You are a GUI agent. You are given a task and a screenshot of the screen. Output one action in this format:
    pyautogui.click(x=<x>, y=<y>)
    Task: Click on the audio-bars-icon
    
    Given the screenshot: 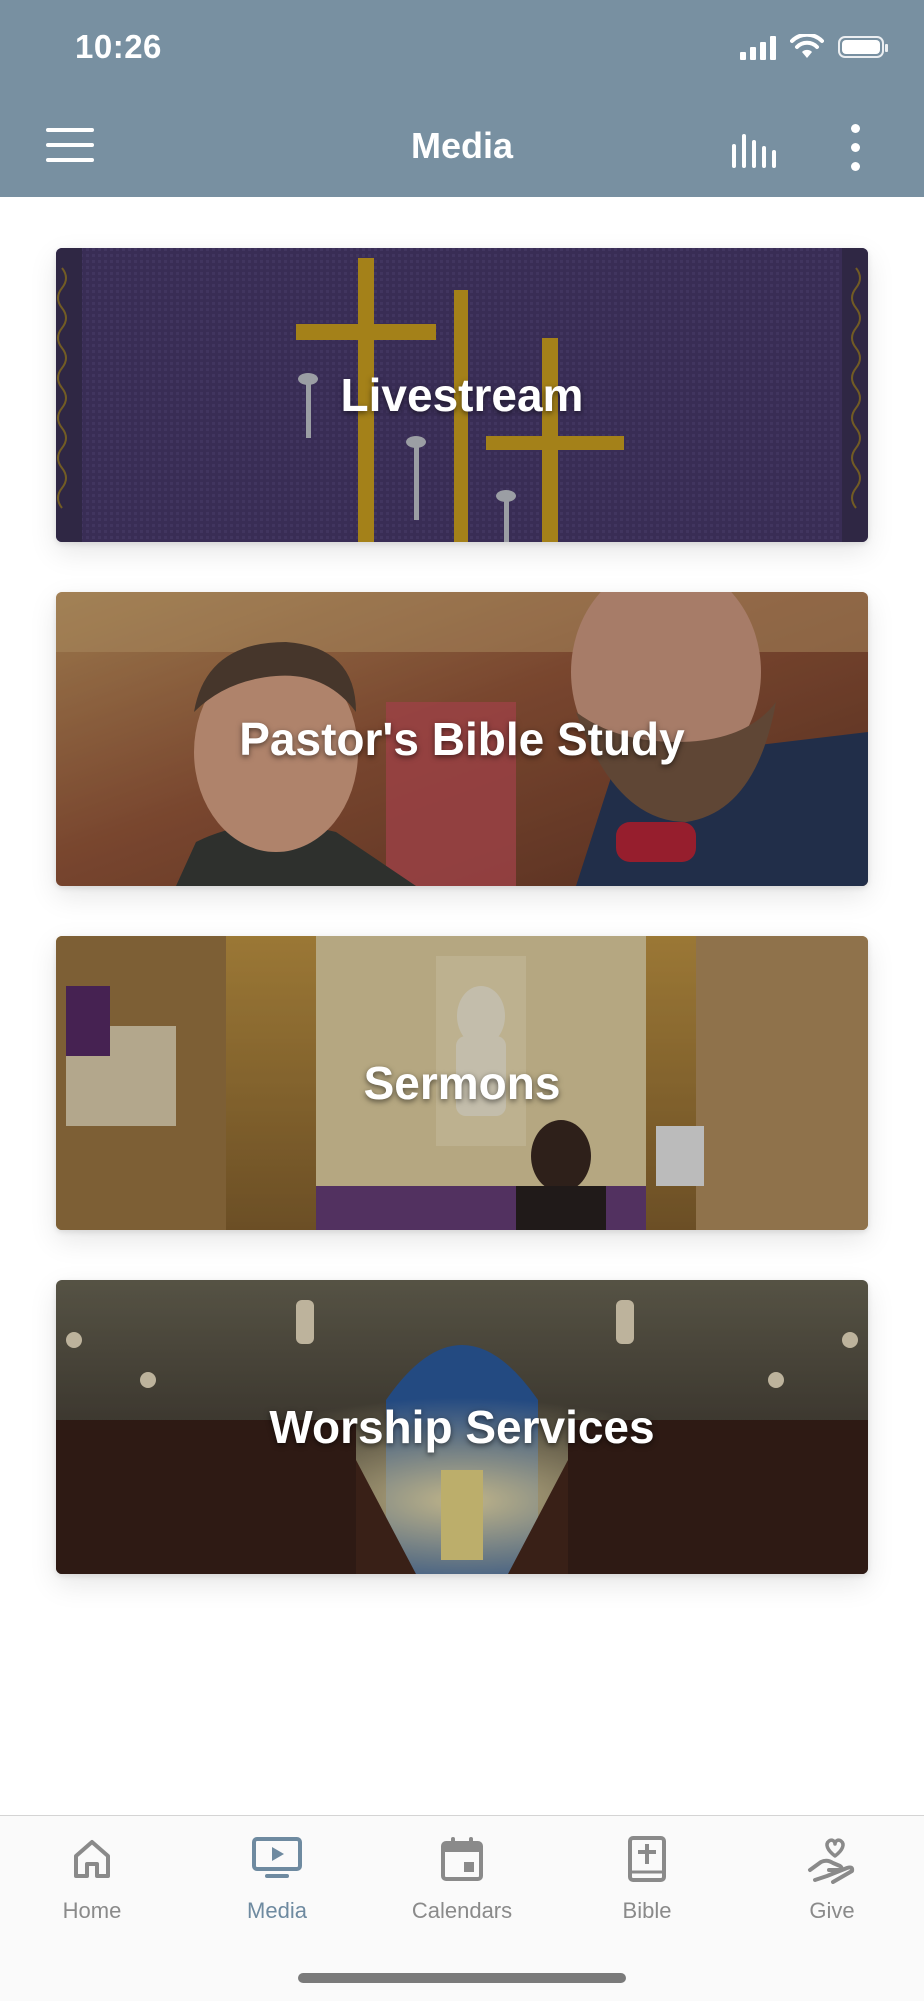 What is the action you would take?
    pyautogui.click(x=756, y=150)
    